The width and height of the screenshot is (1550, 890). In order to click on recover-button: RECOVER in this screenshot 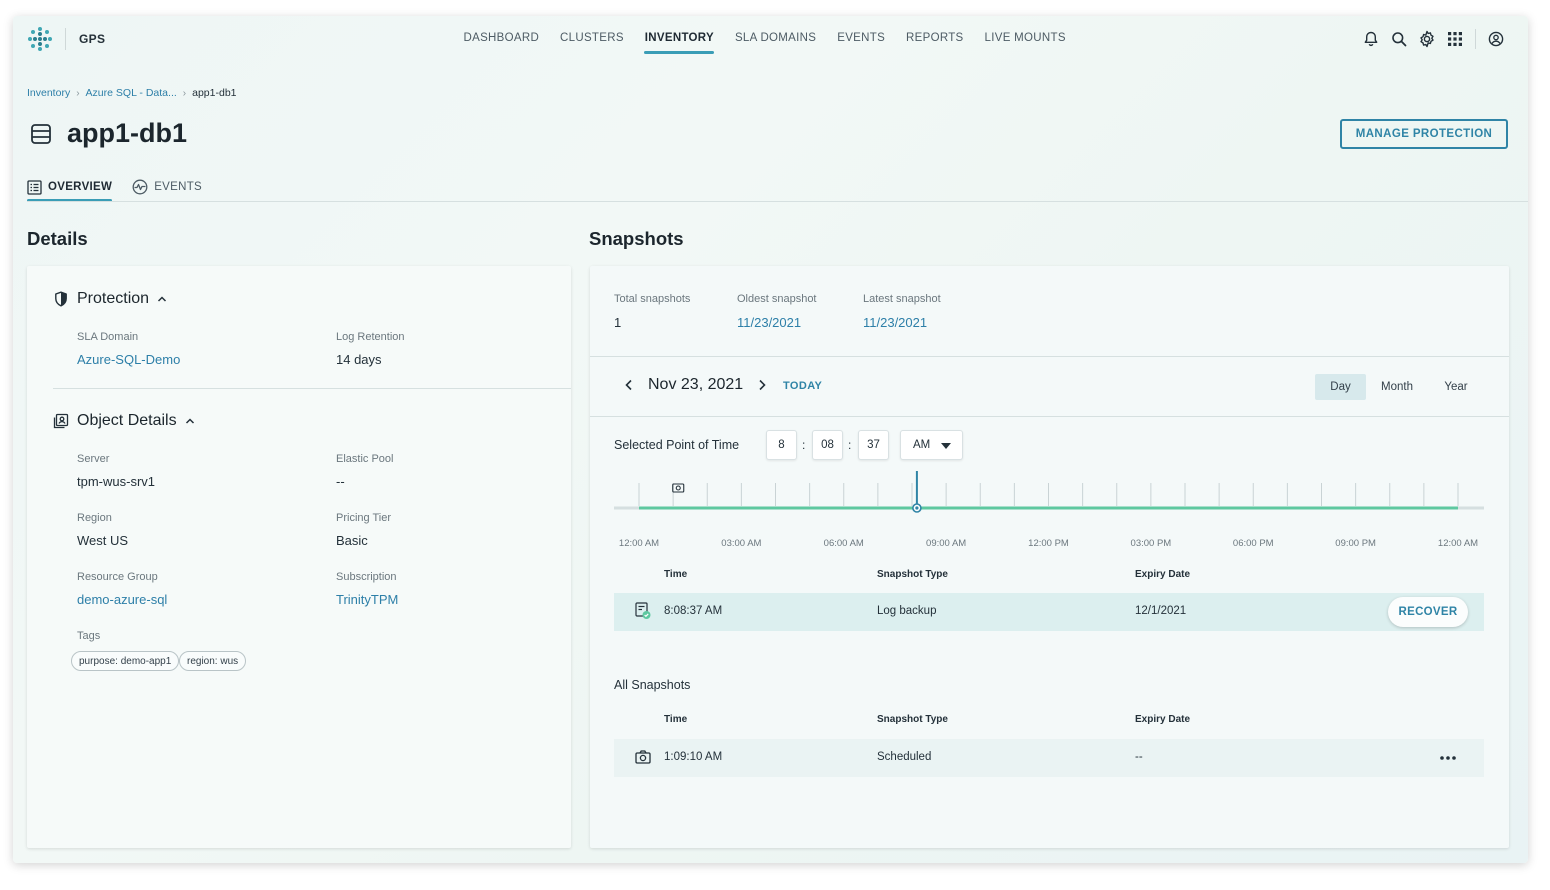, I will do `click(1428, 612)`.